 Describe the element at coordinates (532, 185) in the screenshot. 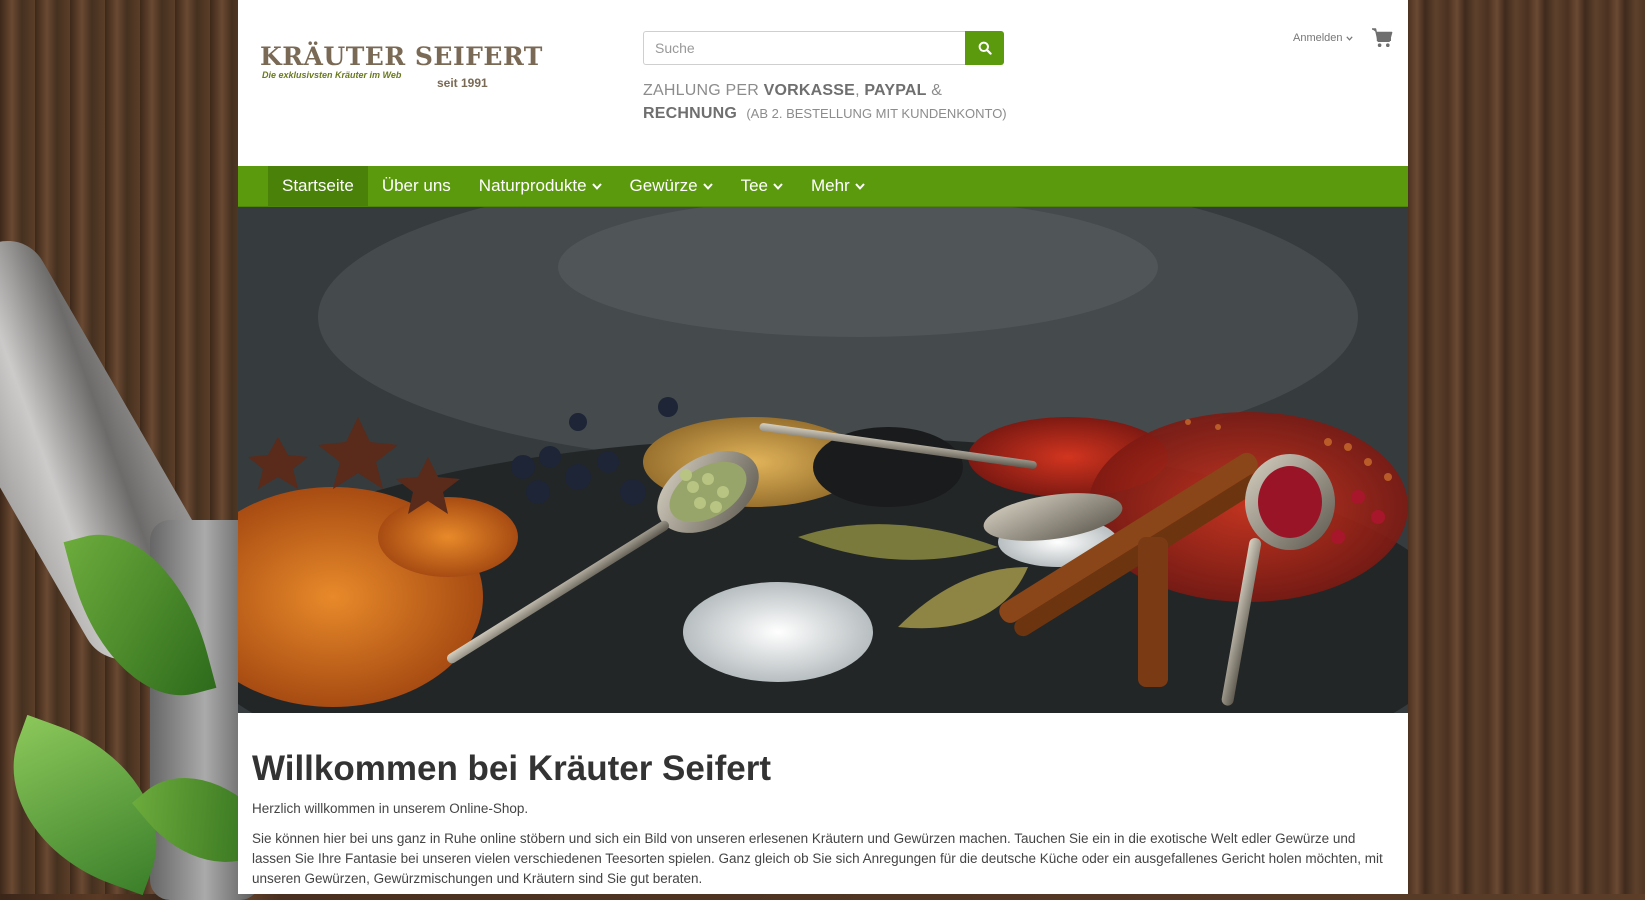

I see `nav-item-label: Naturprodukte` at that location.